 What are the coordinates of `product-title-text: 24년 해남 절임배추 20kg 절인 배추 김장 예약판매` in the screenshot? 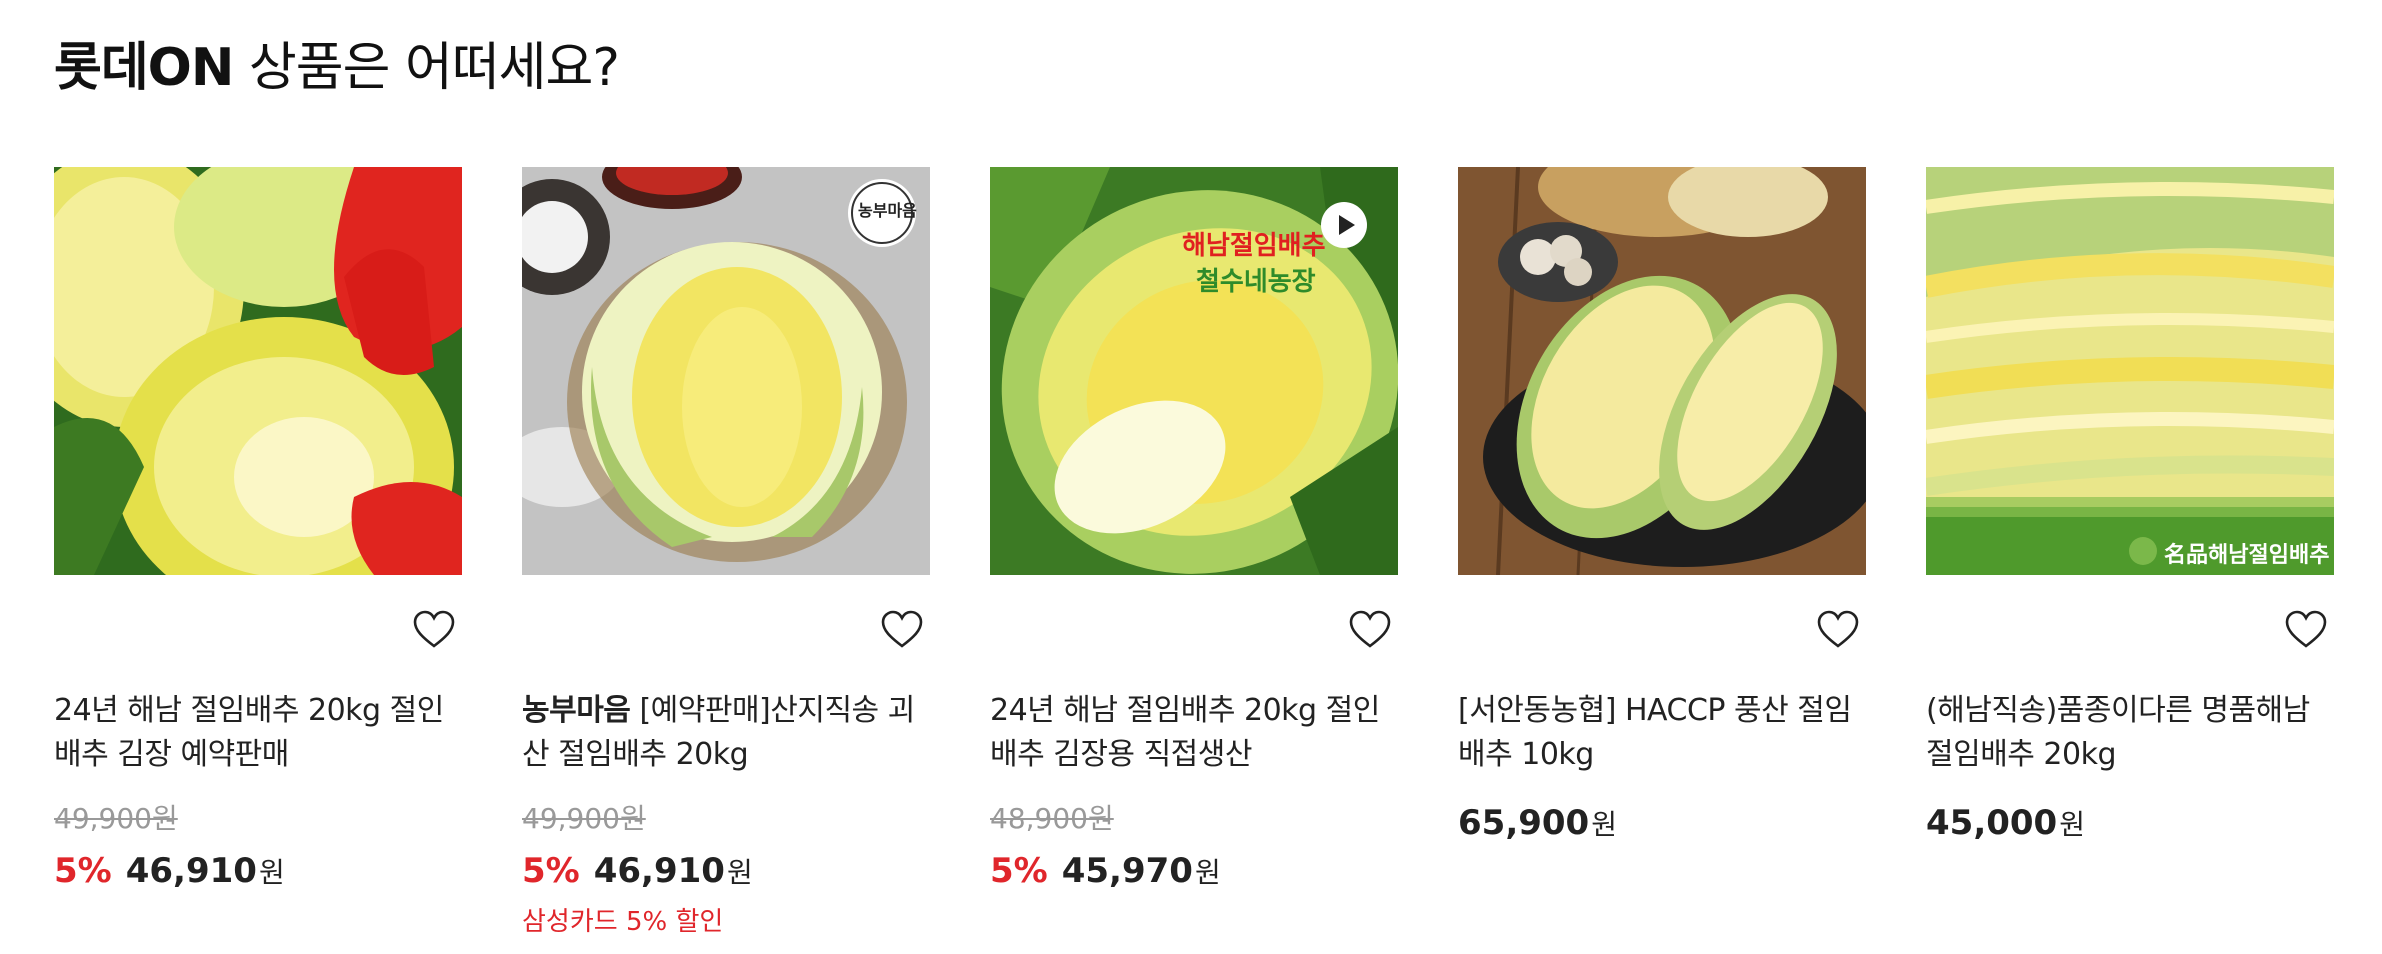 It's located at (249, 732).